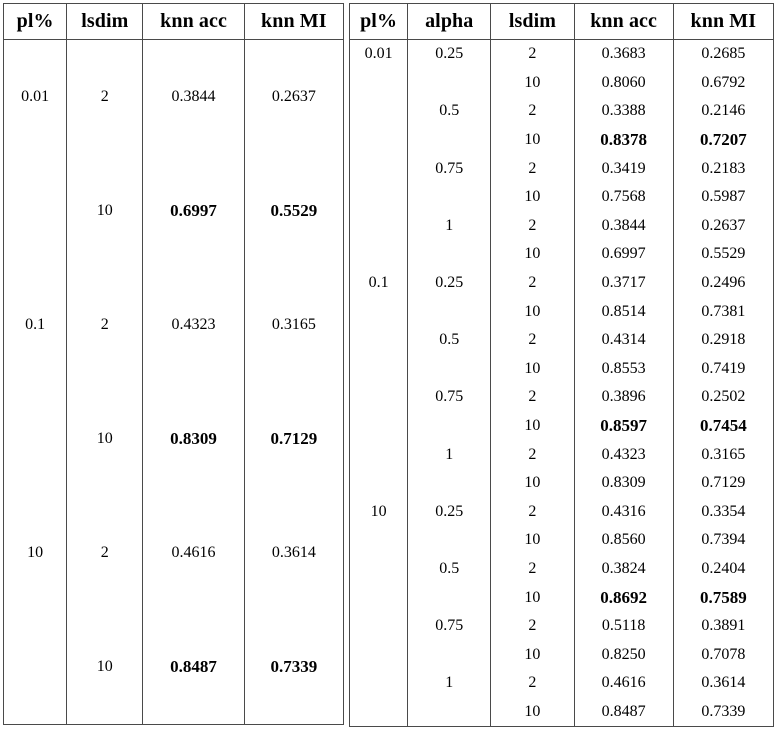 The image size is (777, 743). I want to click on cell-pl: 0.1, so click(35, 325).